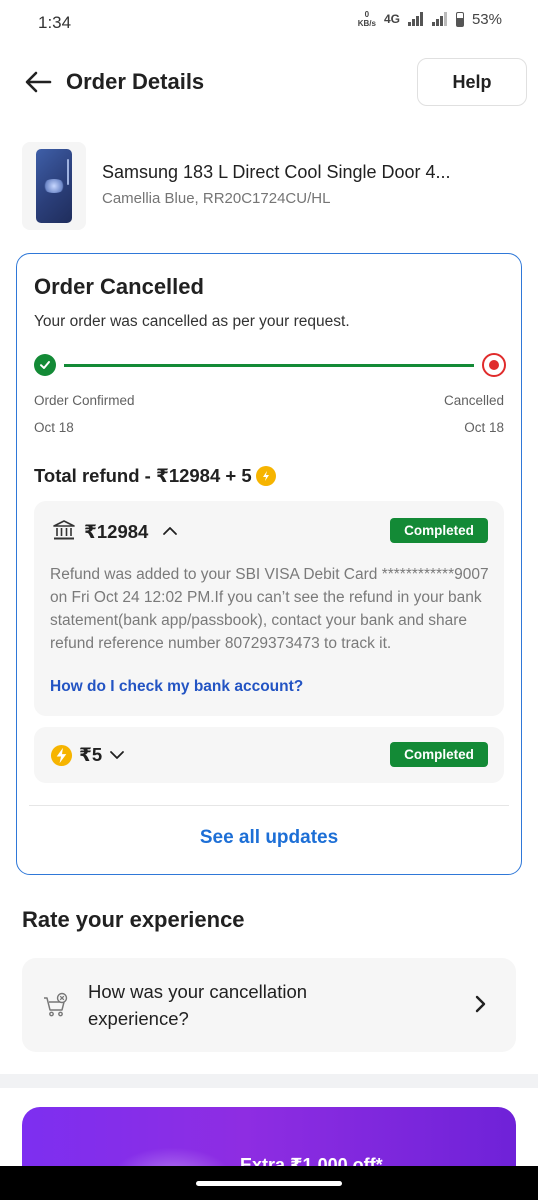 This screenshot has width=538, height=1200. I want to click on timeline-progress-line, so click(269, 365).